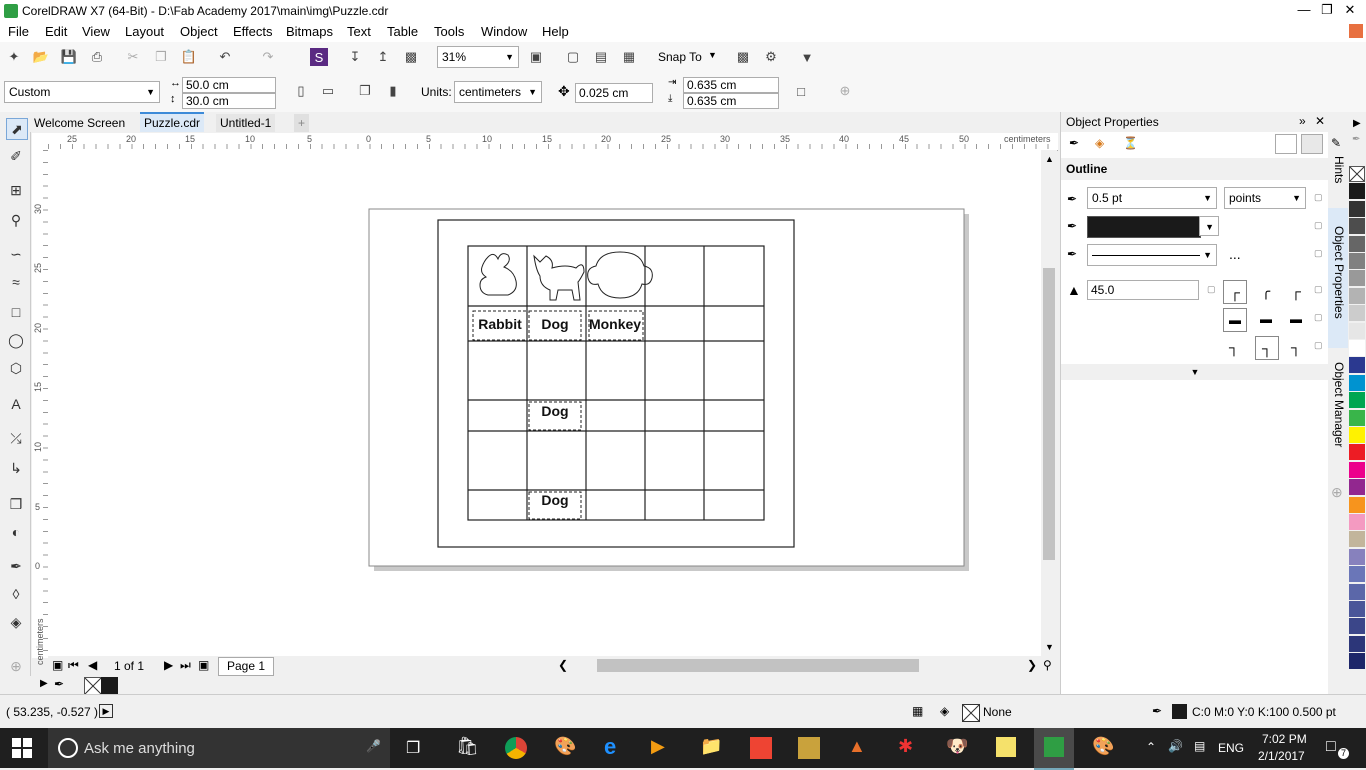  Describe the element at coordinates (1296, 291) in the screenshot. I see `bevel-corner-icon: ┌` at that location.